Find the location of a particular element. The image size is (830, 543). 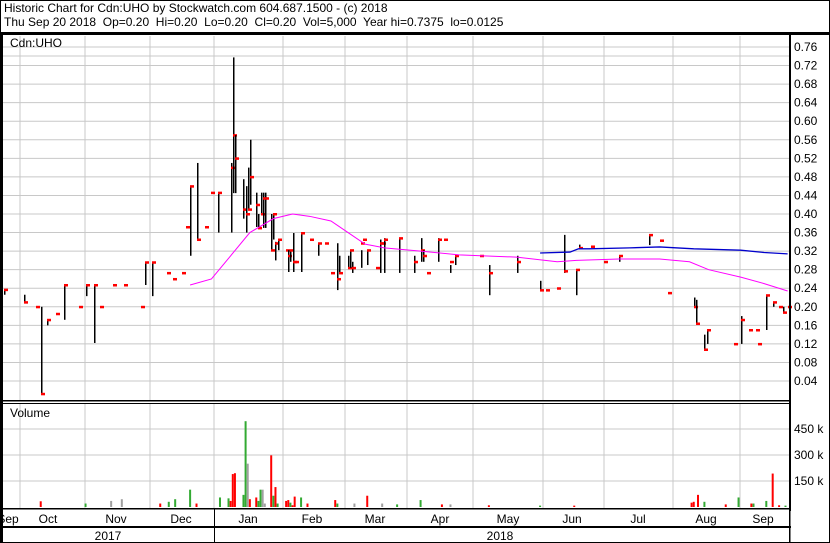

volume-tick-label: 450 k is located at coordinates (809, 429).